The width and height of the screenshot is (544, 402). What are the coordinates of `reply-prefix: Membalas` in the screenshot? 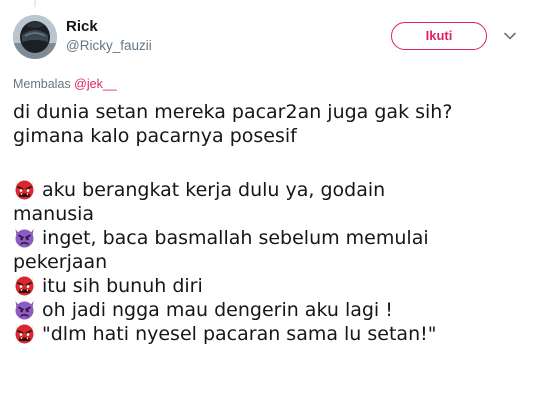 It's located at (42, 84).